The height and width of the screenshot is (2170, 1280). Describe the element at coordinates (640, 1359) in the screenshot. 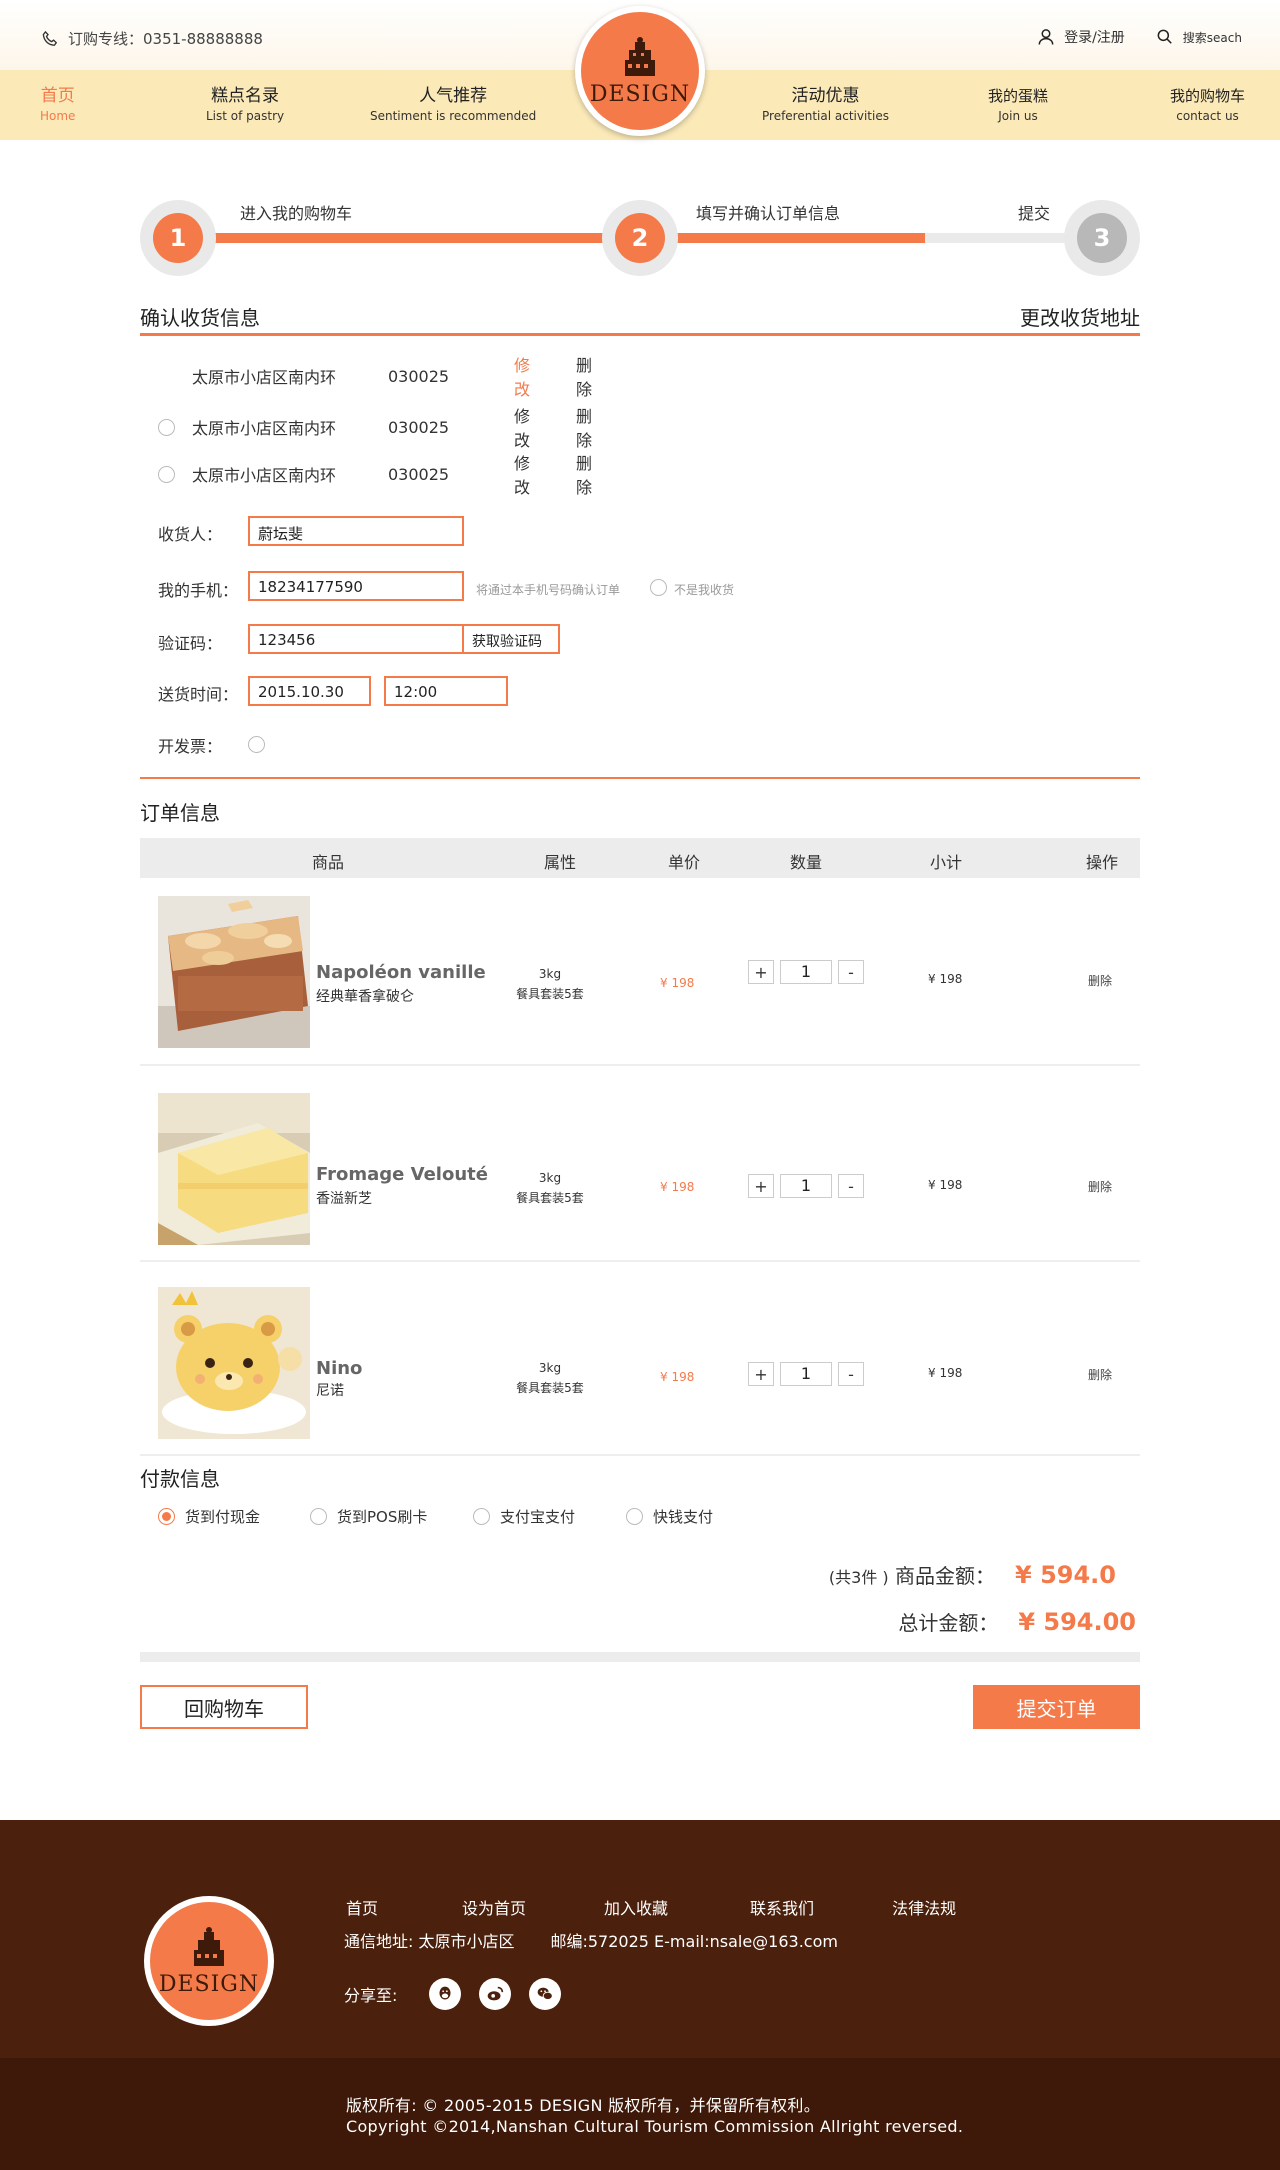

I see `table-row: Nino 尼诺 3kg 餐具套装5套 ¥ 198 + 1 - ¥ 198 删除` at that location.